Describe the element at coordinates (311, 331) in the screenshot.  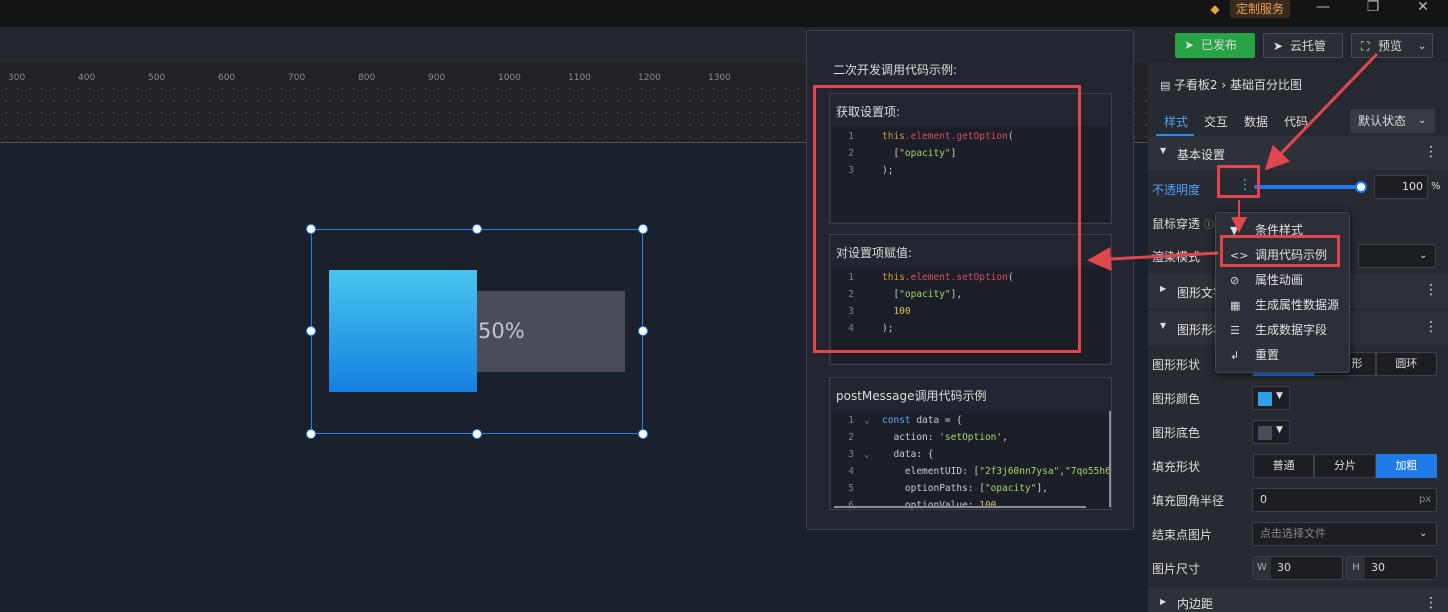
I see `resize-handle-w` at that location.